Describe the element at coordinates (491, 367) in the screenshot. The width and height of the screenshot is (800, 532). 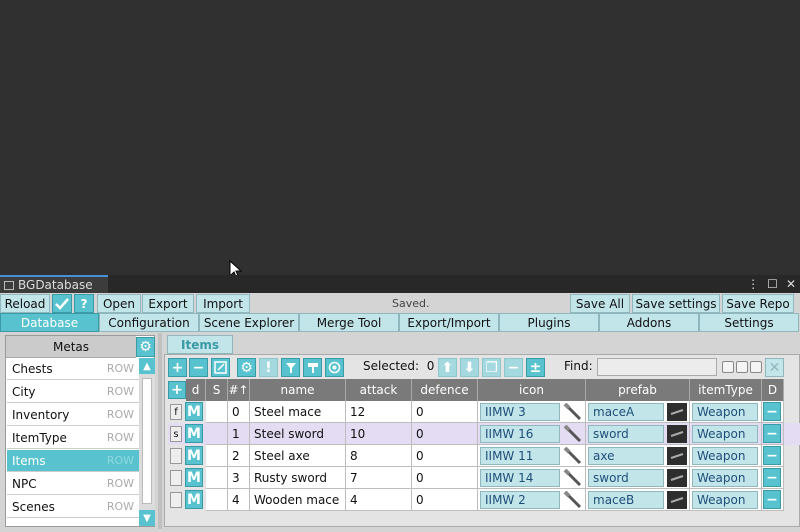
I see `copy-icon: ❐` at that location.